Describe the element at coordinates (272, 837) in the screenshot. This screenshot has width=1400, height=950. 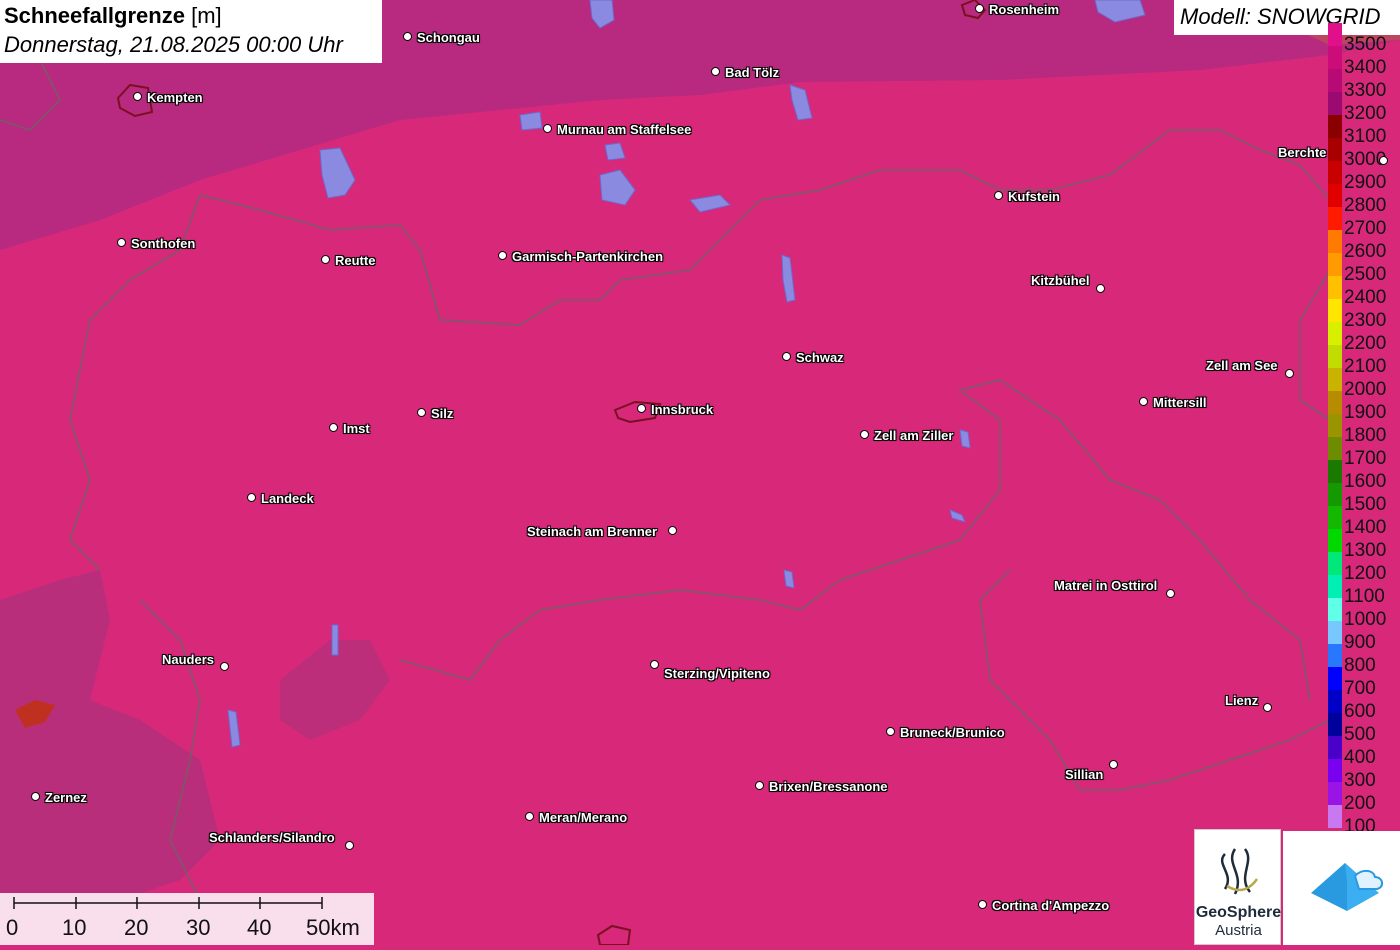
I see `city-label: Schlanders/Silandro` at that location.